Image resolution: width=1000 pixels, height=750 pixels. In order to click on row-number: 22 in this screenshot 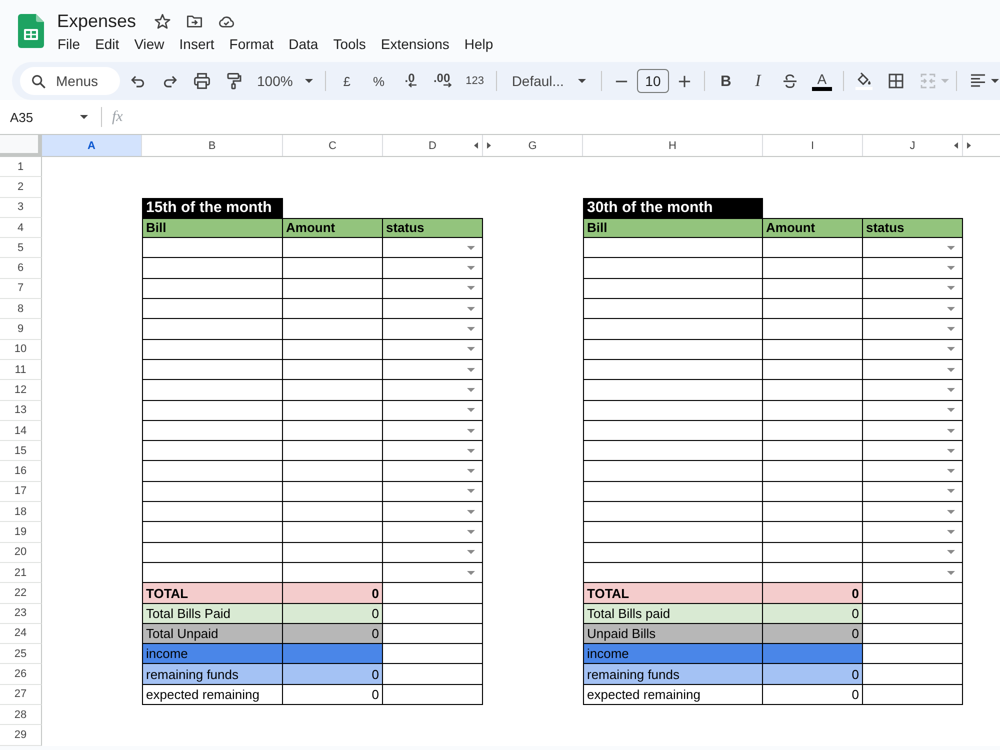, I will do `click(21, 593)`.